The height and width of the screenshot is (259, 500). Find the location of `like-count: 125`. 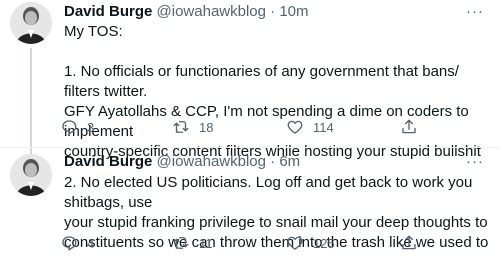

like-count: 125 is located at coordinates (324, 243).